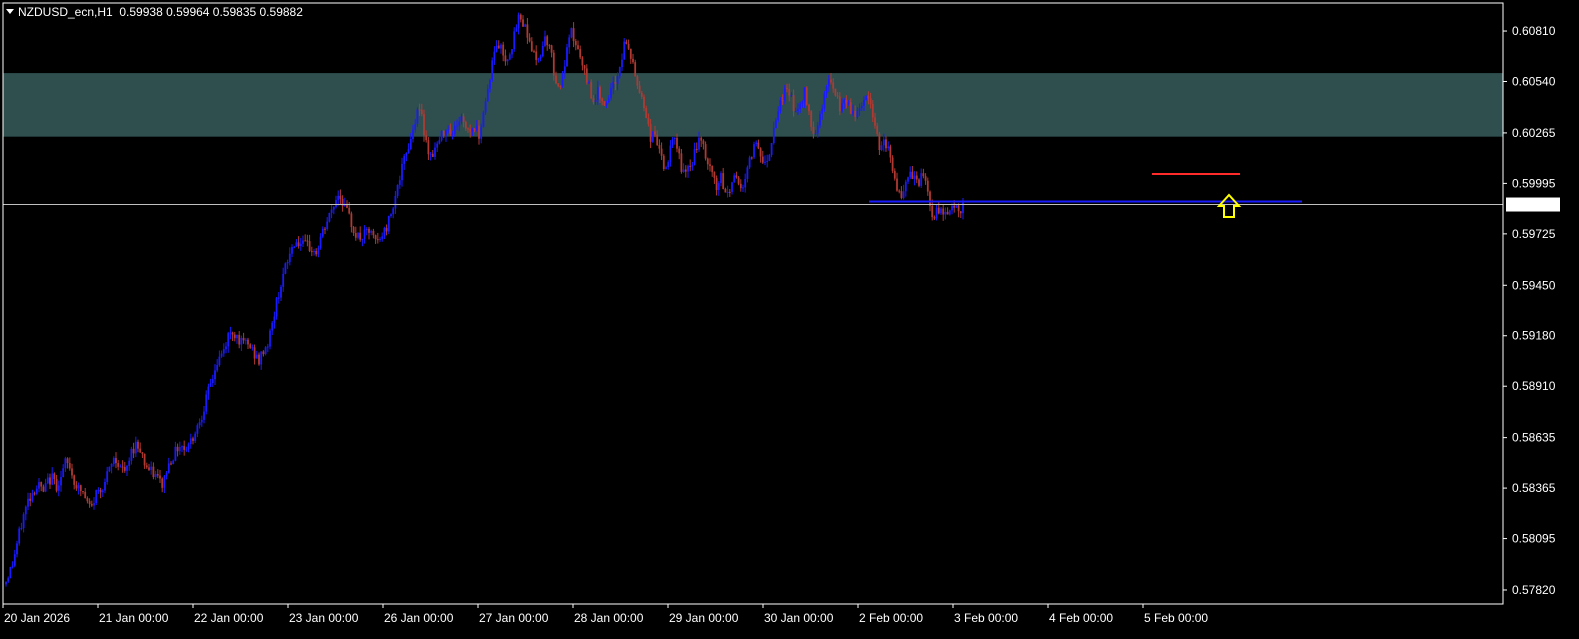 Image resolution: width=1579 pixels, height=639 pixels. What do you see at coordinates (1081, 618) in the screenshot?
I see `x-tick-label: 4 Feb 00:00` at bounding box center [1081, 618].